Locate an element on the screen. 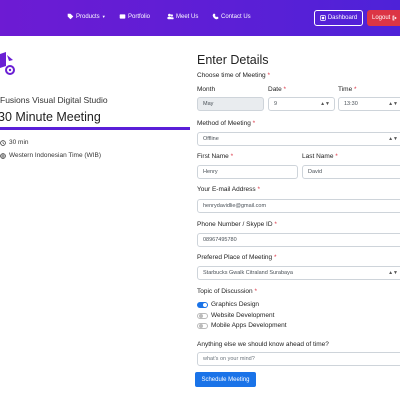 This screenshot has width=400, height=400. logout-button: Logout is located at coordinates (383, 18).